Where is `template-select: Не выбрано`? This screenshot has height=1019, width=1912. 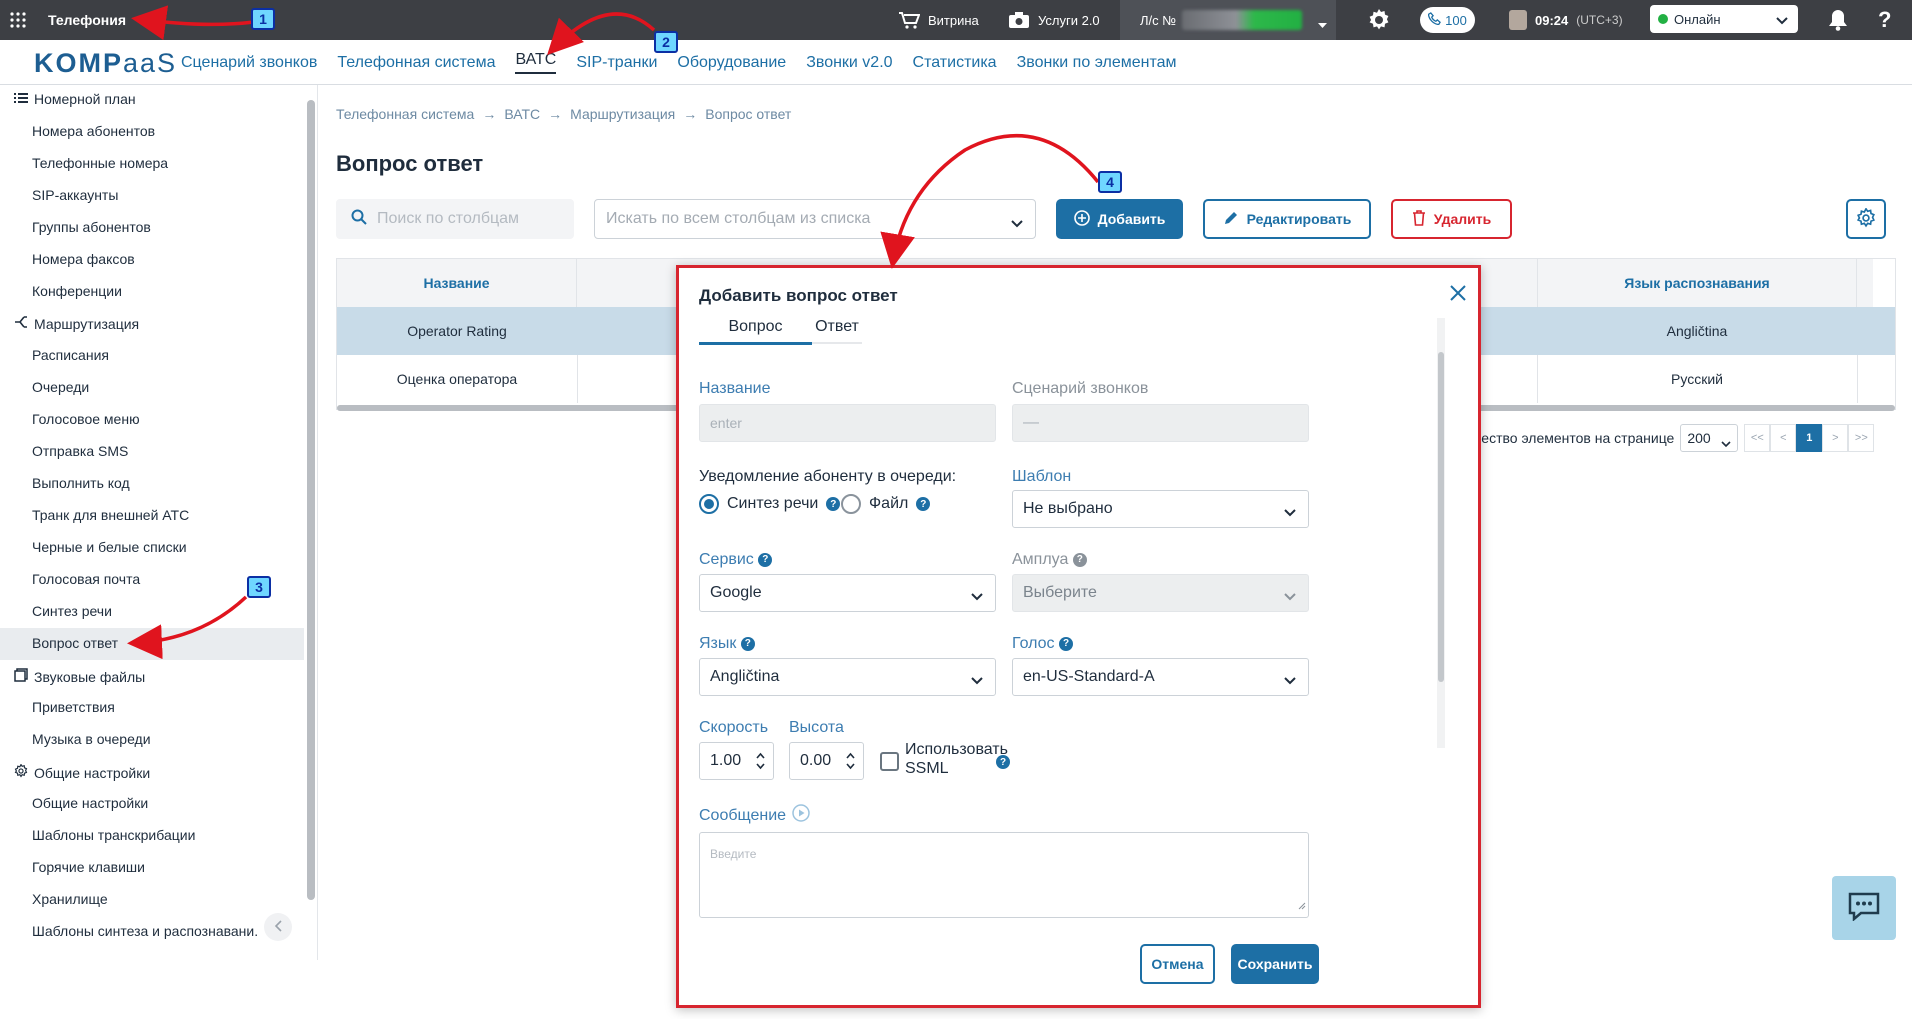 template-select: Не выбрано is located at coordinates (1160, 509).